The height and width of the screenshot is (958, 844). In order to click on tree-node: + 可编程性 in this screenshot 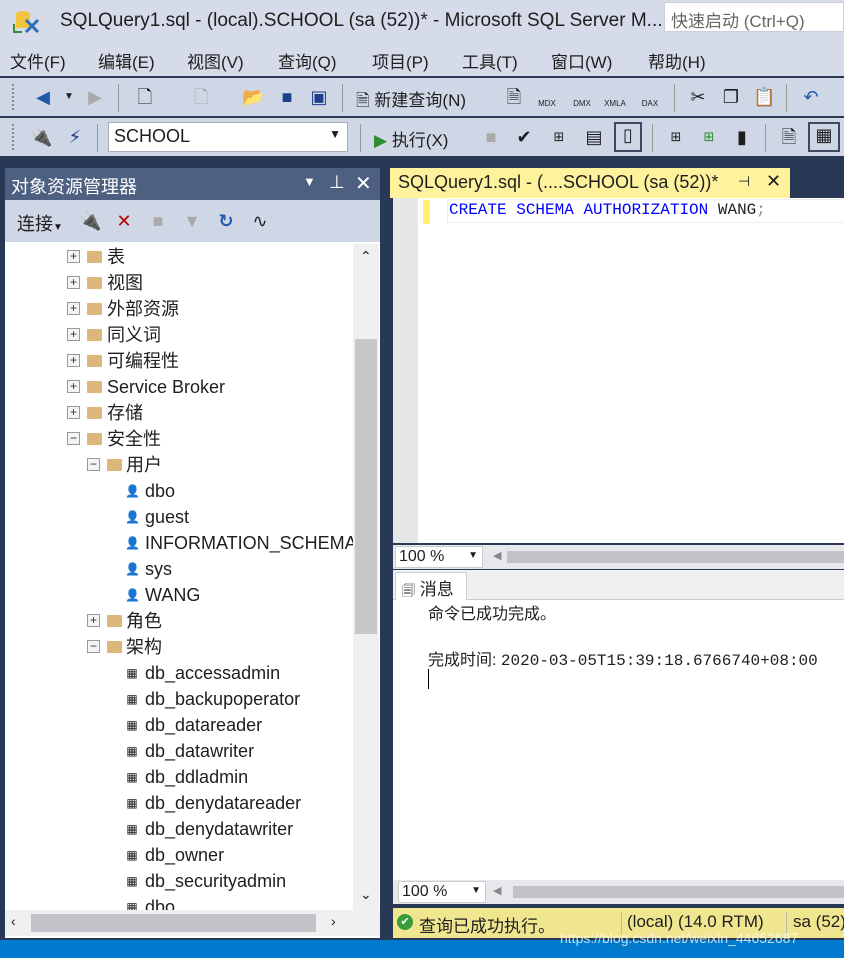, I will do `click(179, 361)`.